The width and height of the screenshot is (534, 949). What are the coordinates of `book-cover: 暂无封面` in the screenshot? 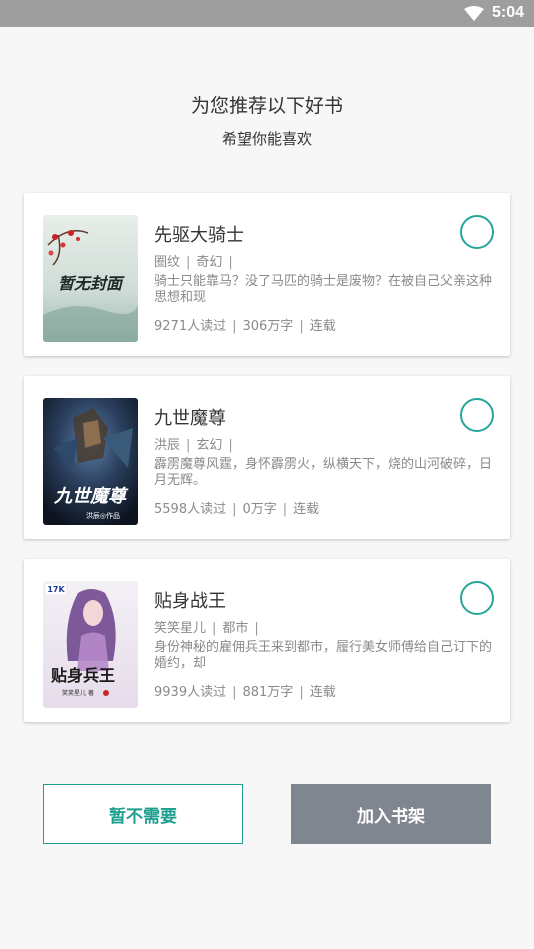 It's located at (90, 278).